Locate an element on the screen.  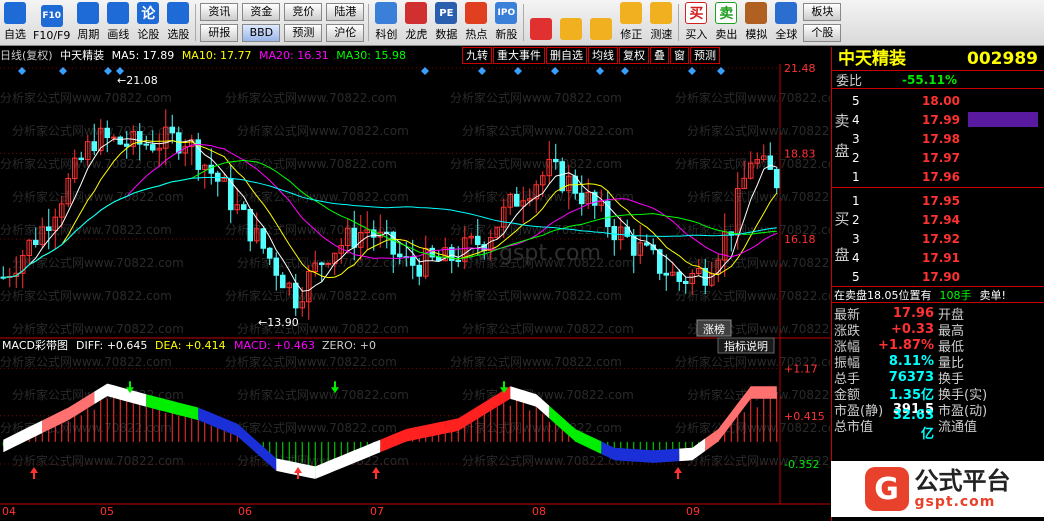
macd-axis-label: +0.415 is located at coordinates (804, 416).